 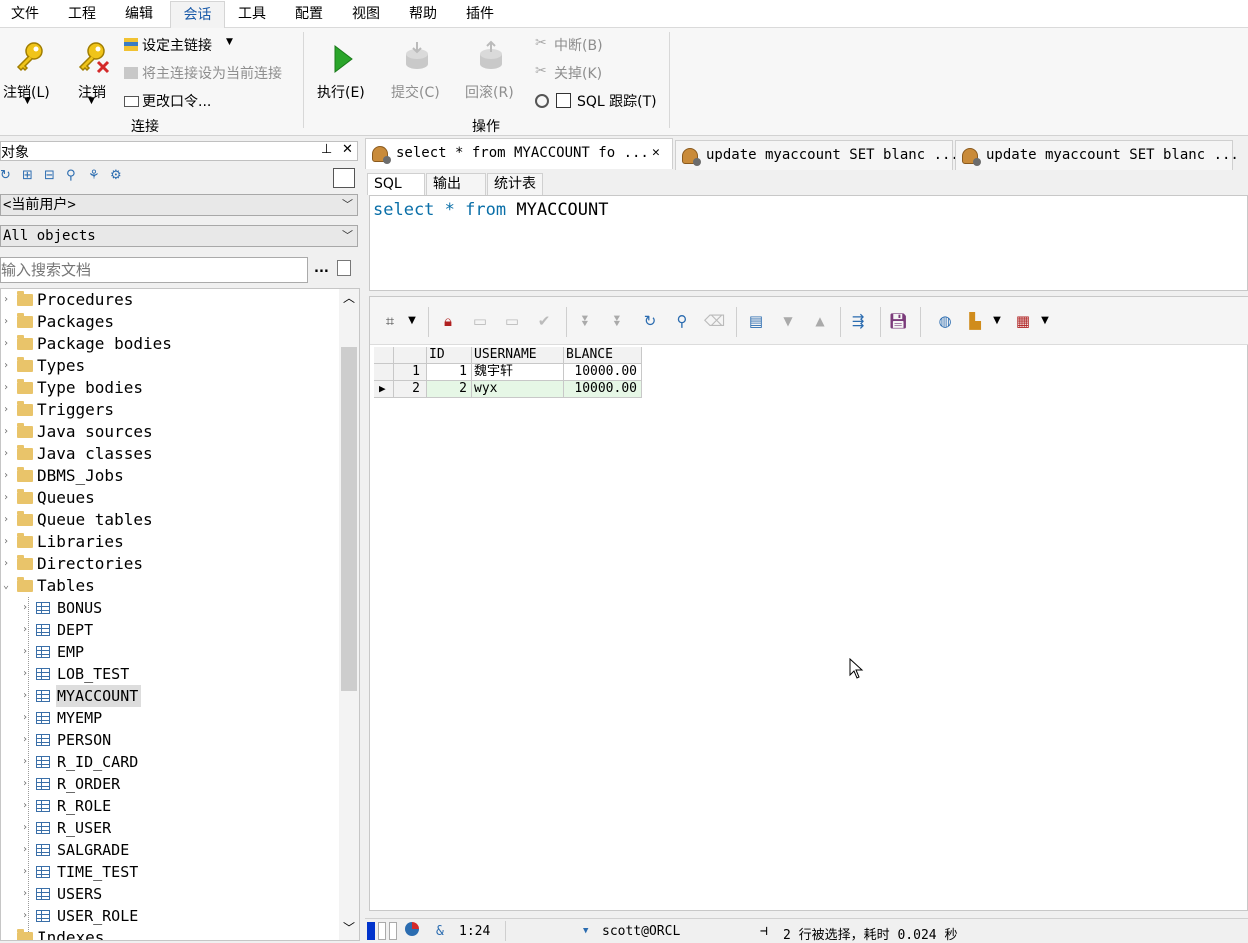 I want to click on tab-sql: SQL, so click(x=396, y=184).